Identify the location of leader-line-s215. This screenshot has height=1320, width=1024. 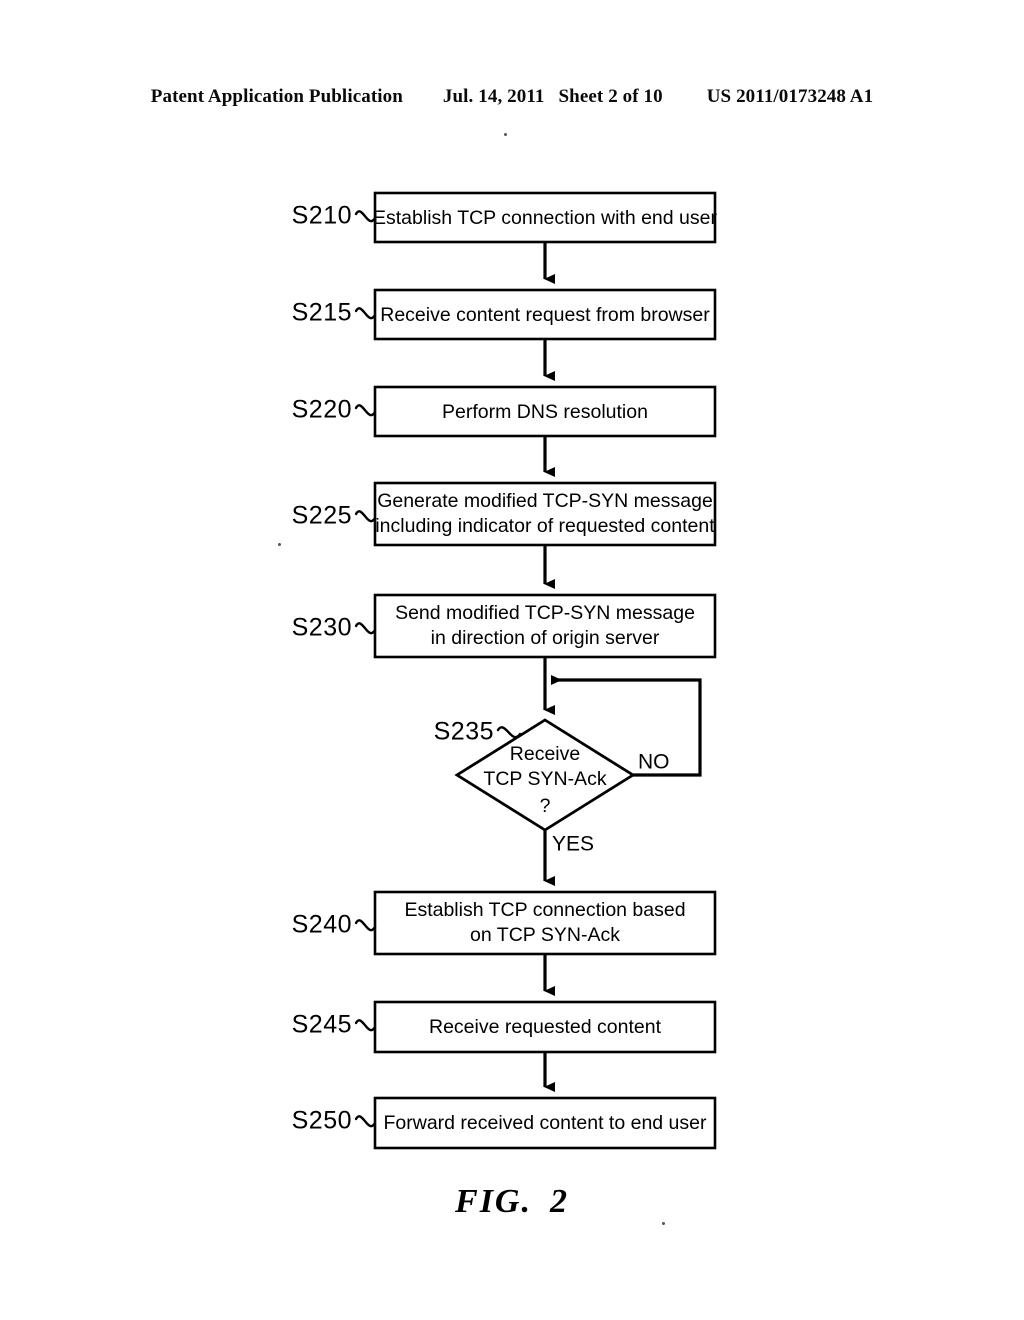
(365, 313).